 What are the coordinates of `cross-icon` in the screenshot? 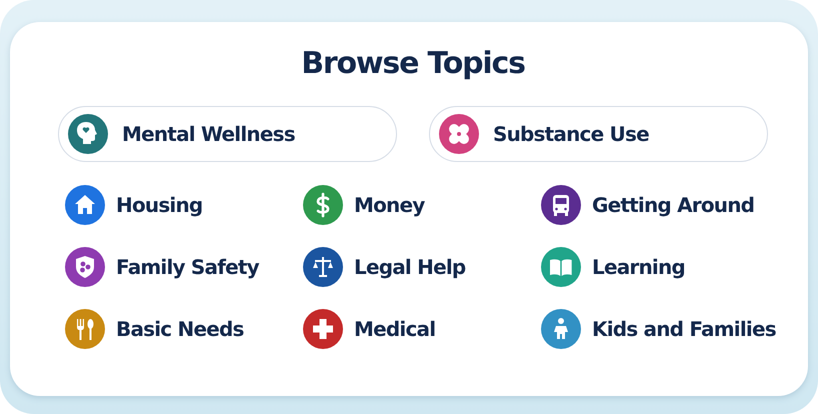 It's located at (323, 328).